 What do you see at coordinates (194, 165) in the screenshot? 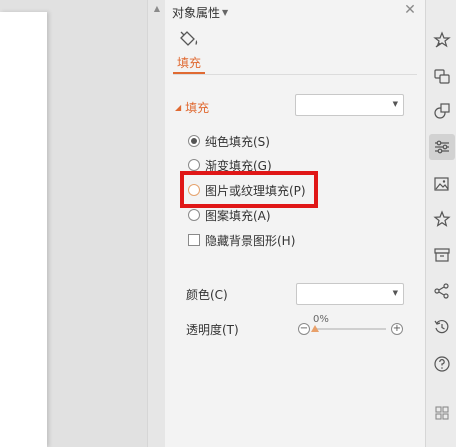
I see `gradient-fill-radio` at bounding box center [194, 165].